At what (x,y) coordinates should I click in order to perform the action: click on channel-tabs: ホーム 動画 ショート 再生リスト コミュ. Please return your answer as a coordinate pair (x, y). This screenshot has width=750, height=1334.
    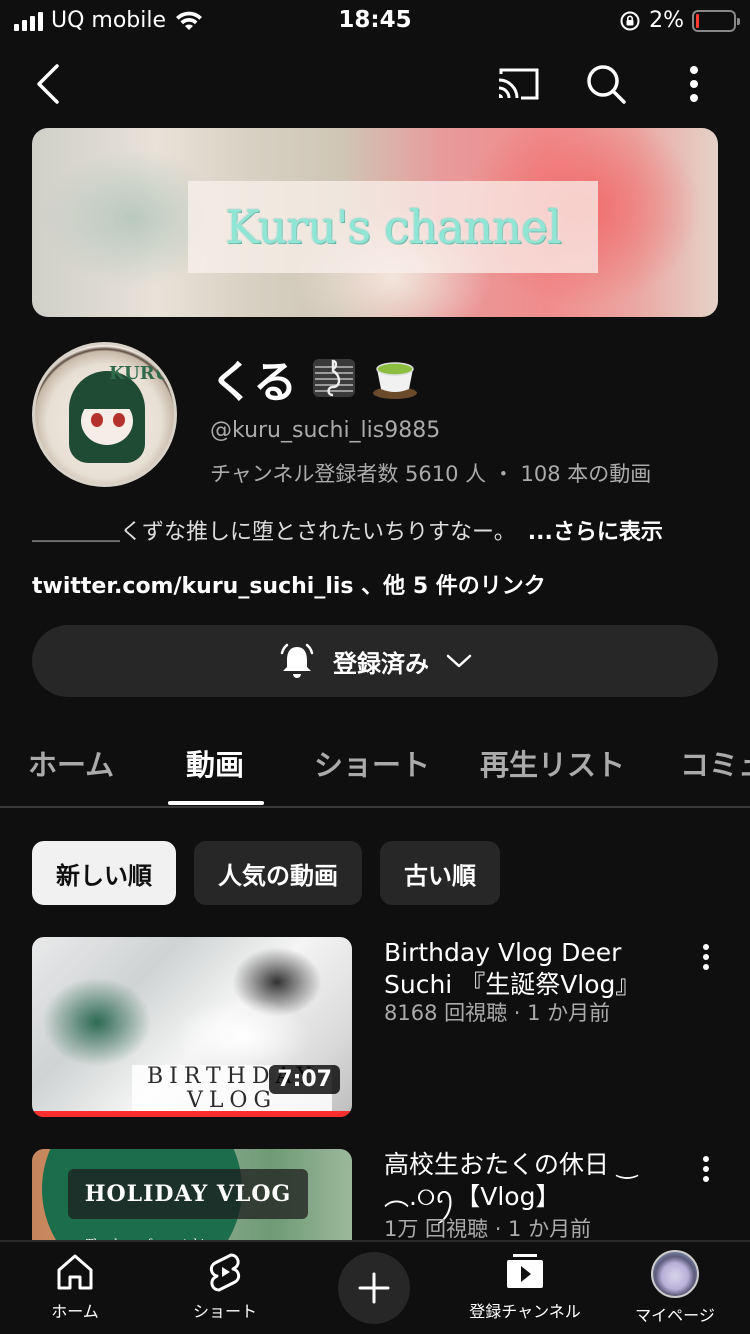
    Looking at the image, I should click on (375, 770).